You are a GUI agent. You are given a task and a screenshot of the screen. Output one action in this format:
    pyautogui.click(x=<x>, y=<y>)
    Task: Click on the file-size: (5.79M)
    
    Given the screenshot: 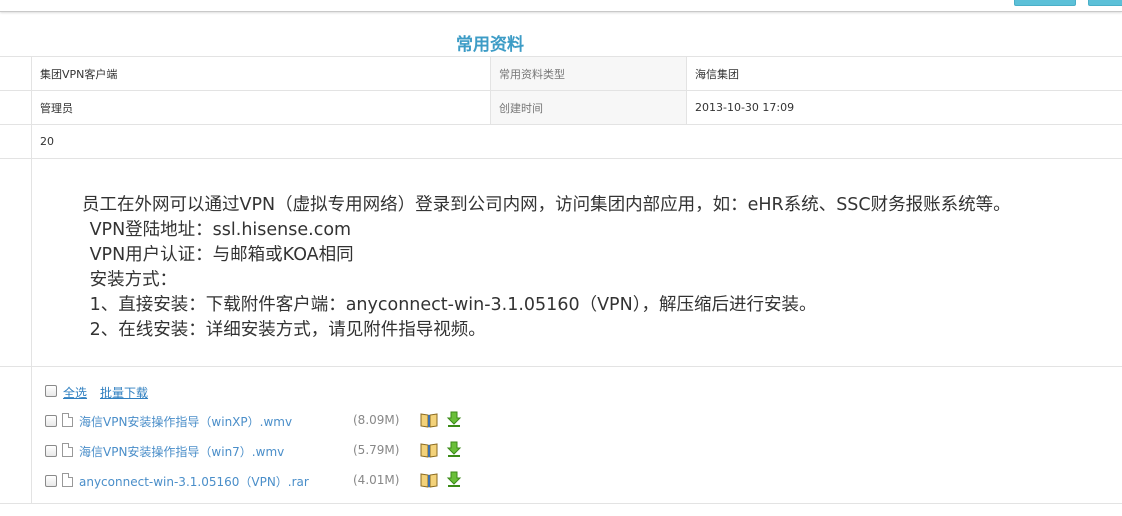 What is the action you would take?
    pyautogui.click(x=376, y=450)
    